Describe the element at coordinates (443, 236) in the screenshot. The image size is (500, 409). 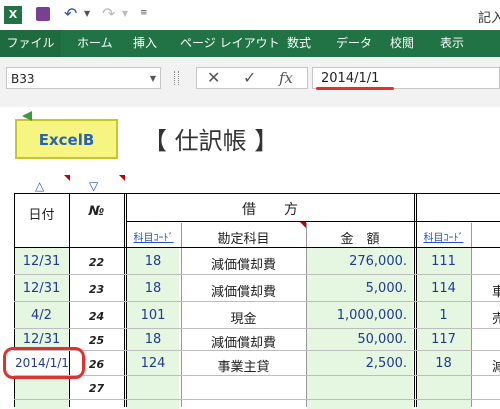
I see `header-code-2: 科目ｺｰﾄﾞ` at that location.